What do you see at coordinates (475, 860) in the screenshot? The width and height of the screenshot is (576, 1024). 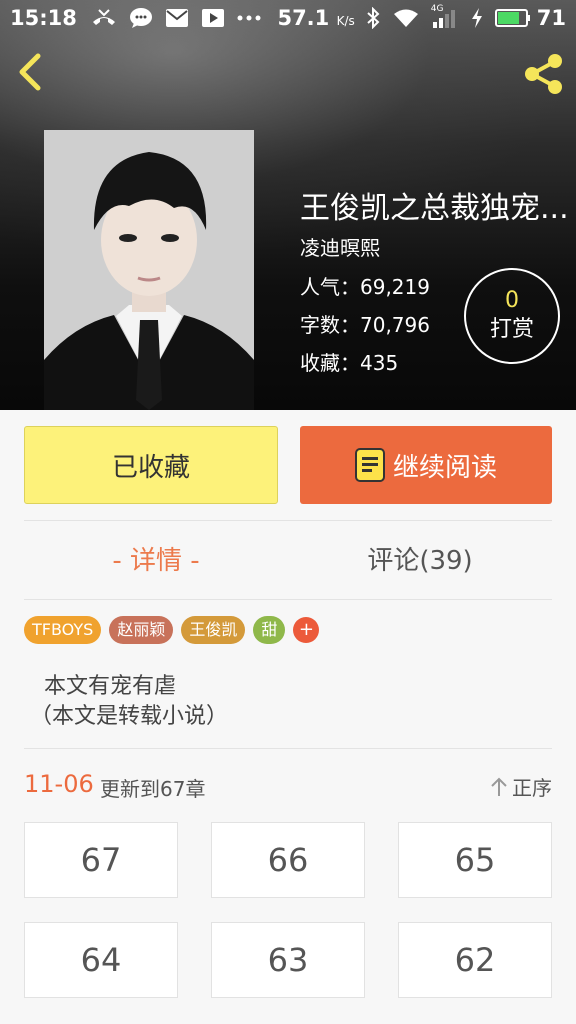 I see `chapter-button: 65` at bounding box center [475, 860].